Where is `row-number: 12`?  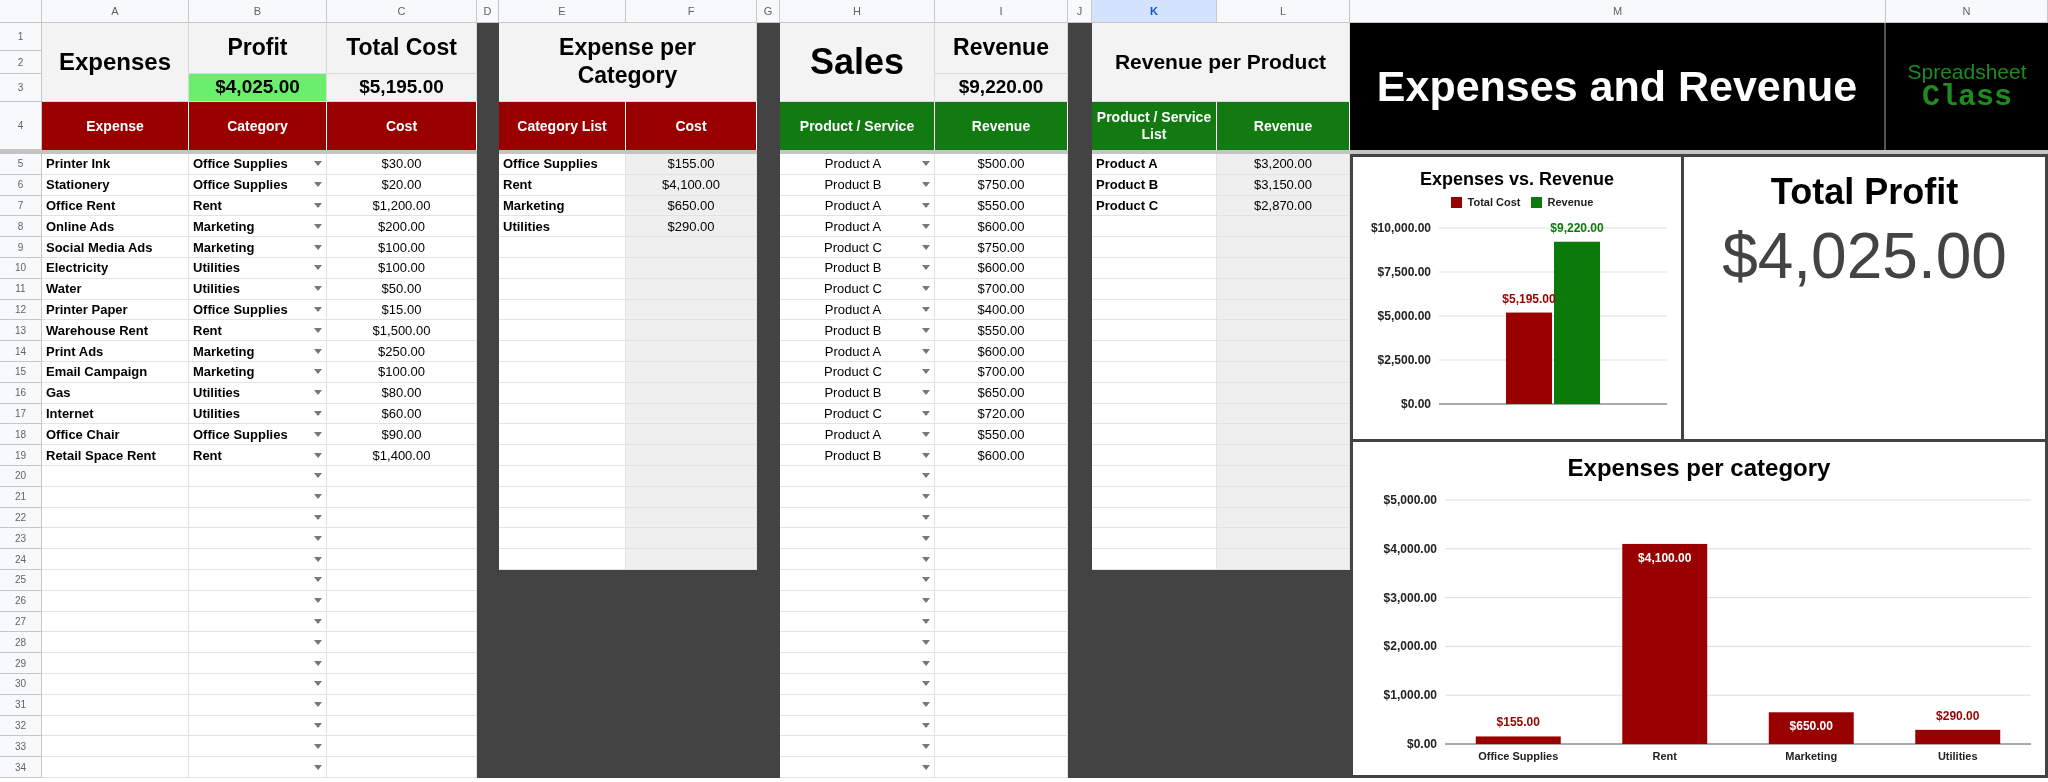
row-number: 12 is located at coordinates (21, 310).